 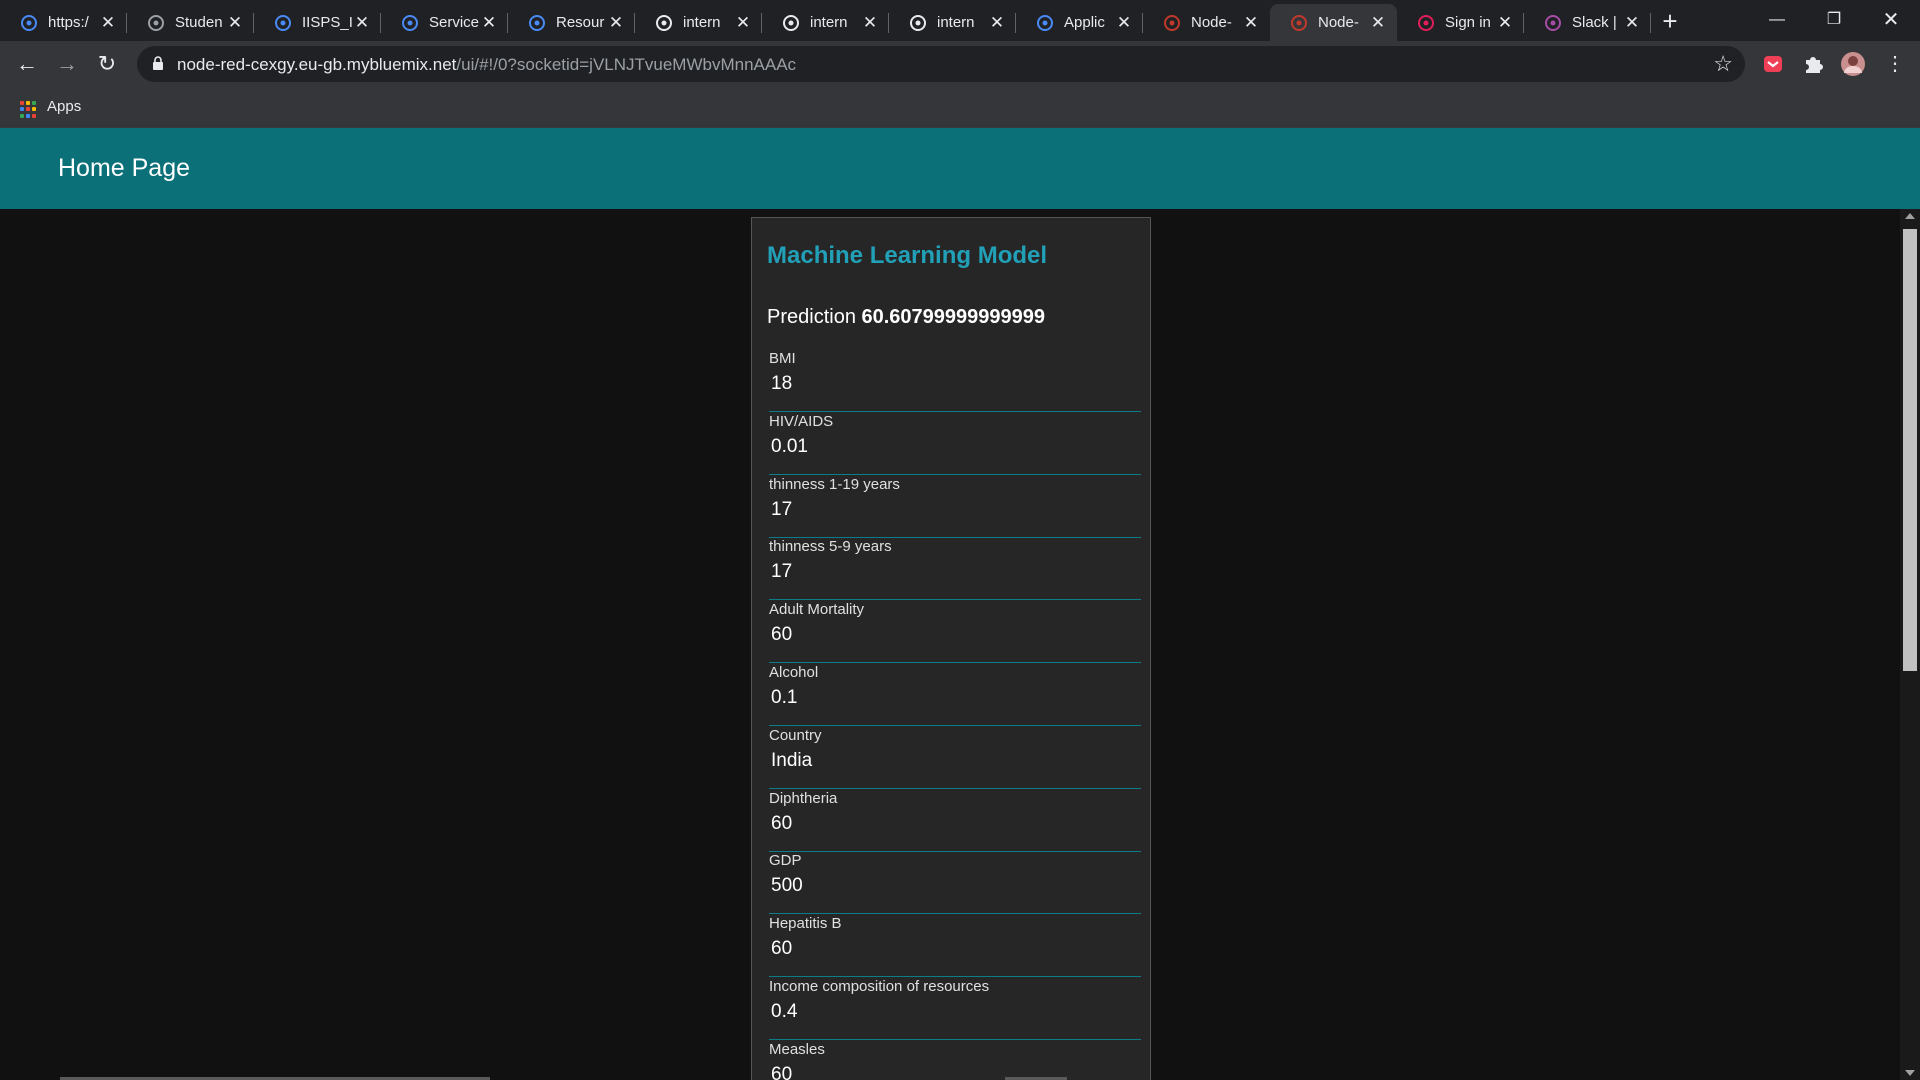 What do you see at coordinates (1468, 22) in the screenshot?
I see `tab-title: Sign in` at bounding box center [1468, 22].